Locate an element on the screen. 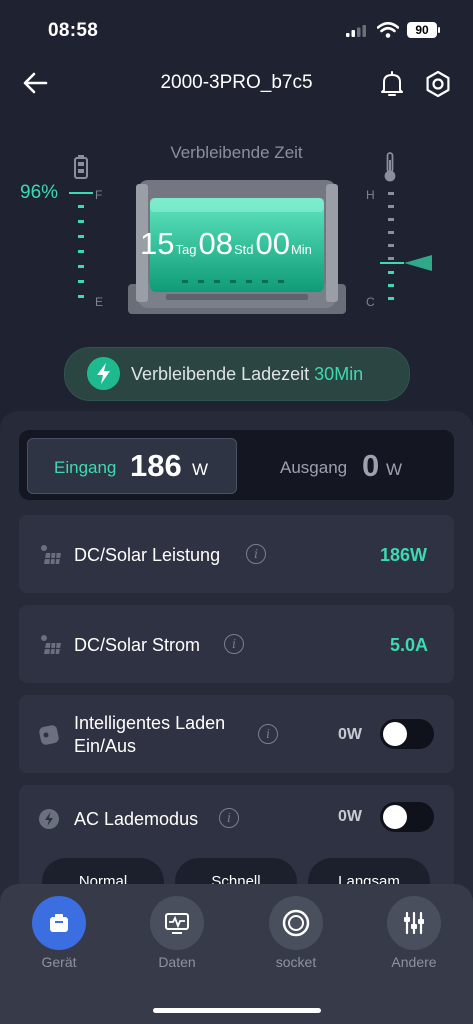 Image resolution: width=473 pixels, height=1024 pixels. battery-level-pointer is located at coordinates (81, 193).